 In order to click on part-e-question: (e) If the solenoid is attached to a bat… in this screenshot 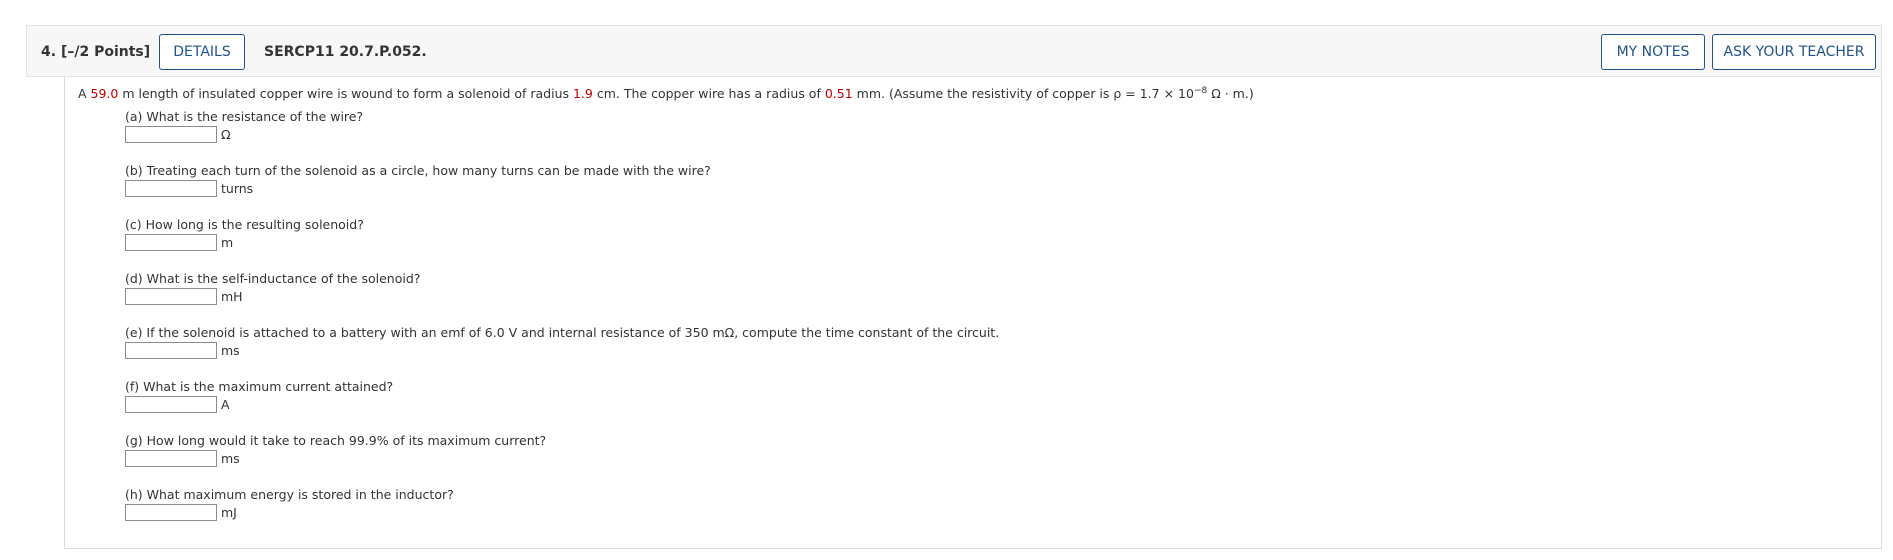, I will do `click(562, 332)`.